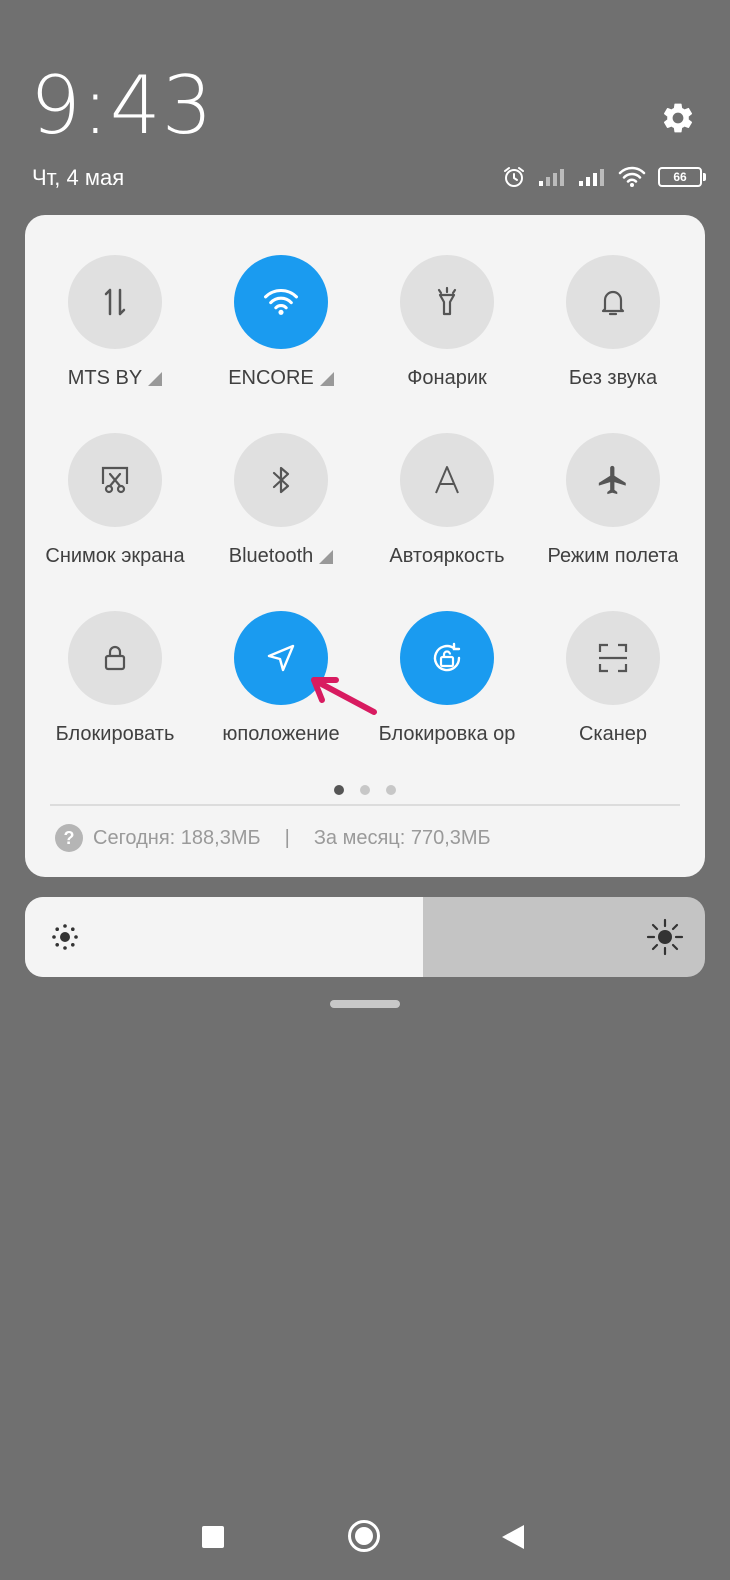  I want to click on tile-label: Автояркость, so click(446, 556).